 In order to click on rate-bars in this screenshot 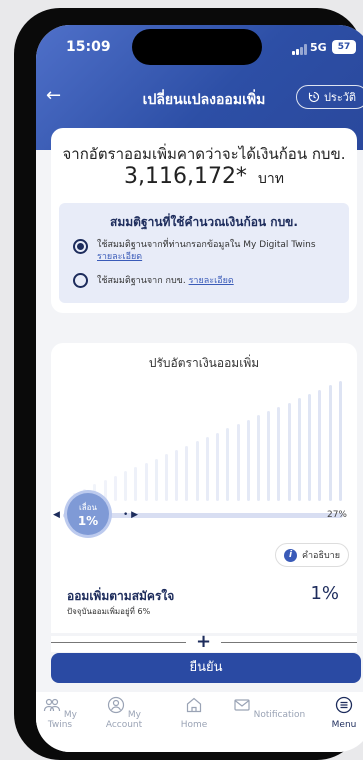, I will do `click(211, 441)`.